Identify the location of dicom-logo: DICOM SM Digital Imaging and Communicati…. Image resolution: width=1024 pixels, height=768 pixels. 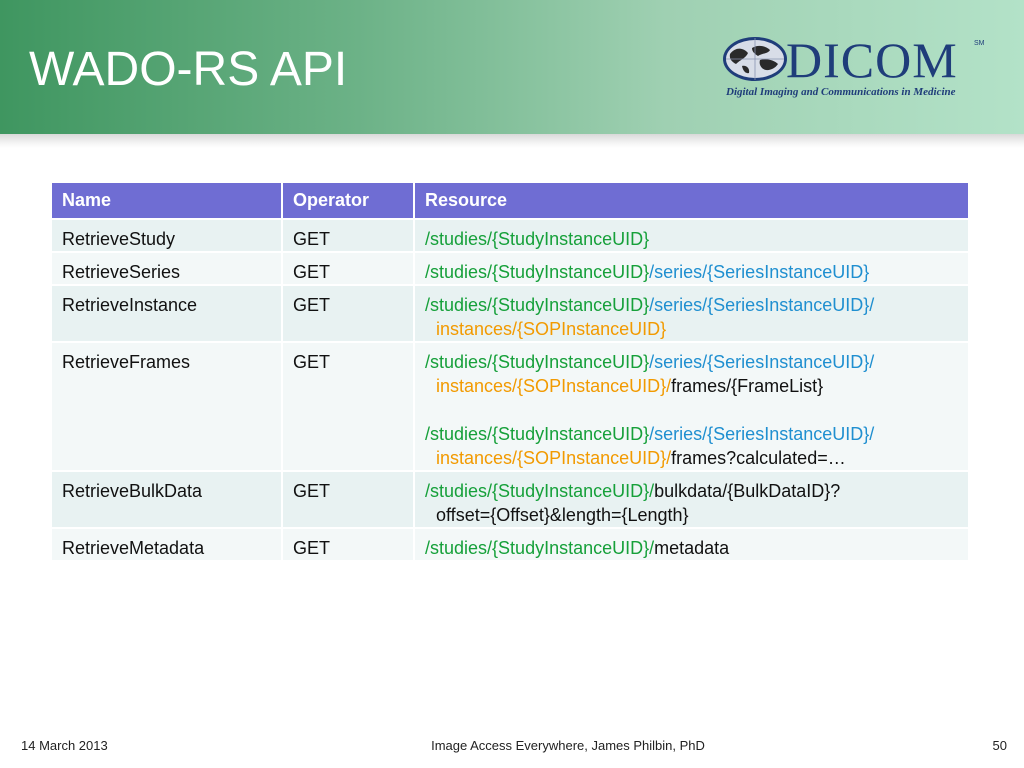
(857, 70).